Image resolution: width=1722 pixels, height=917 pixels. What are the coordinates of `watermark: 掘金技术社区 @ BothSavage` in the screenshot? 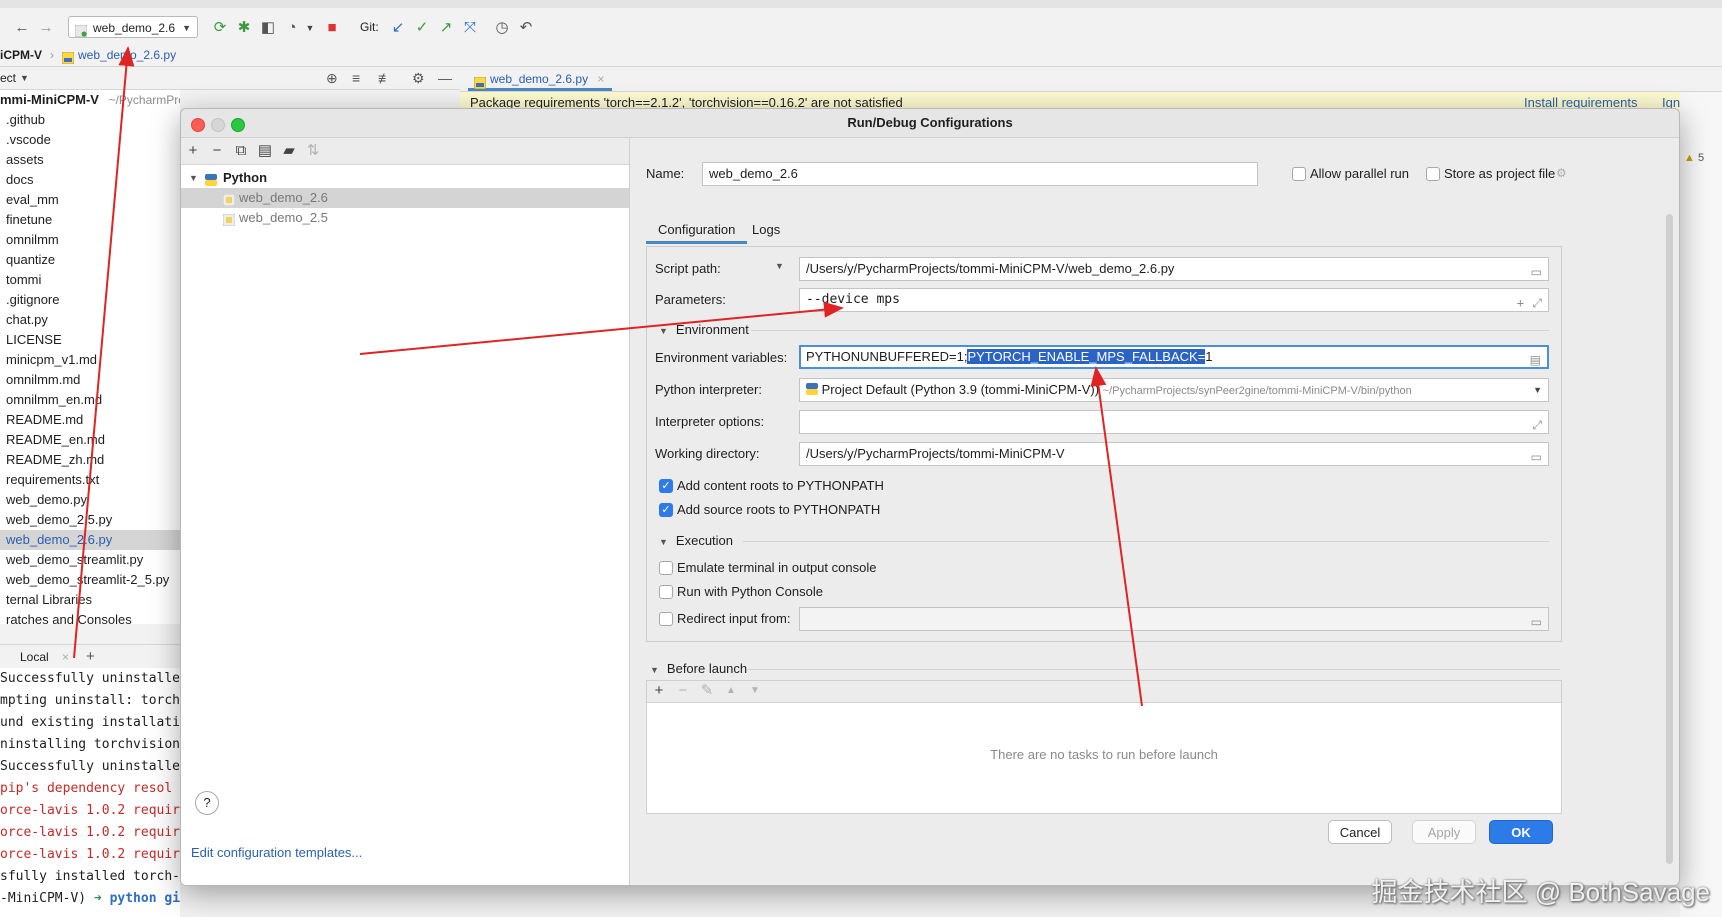 It's located at (1540, 892).